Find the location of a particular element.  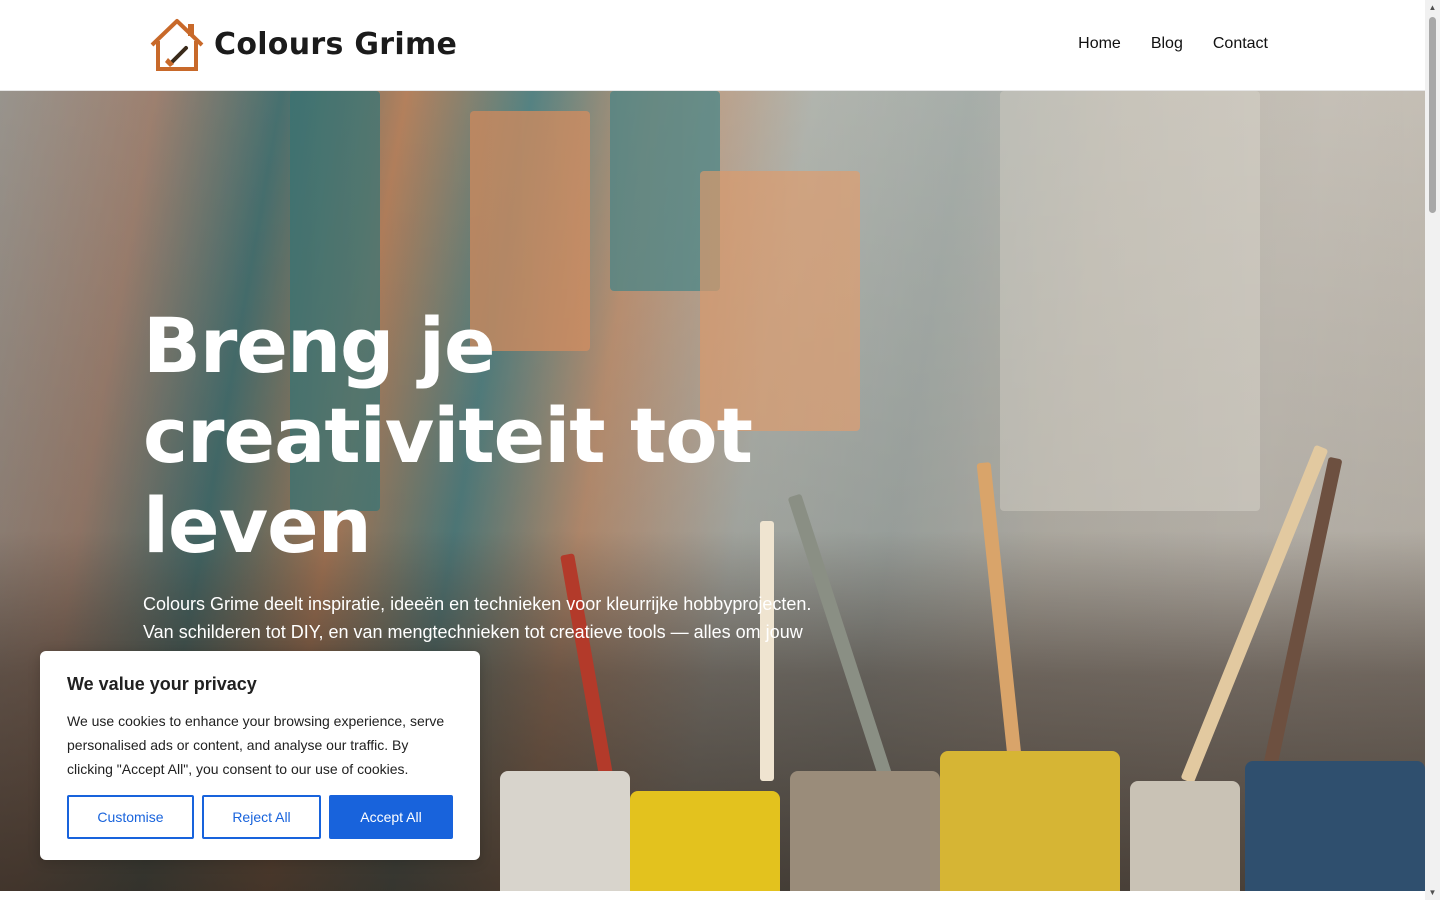

cookie-buttons: Customise Reject All Accept All is located at coordinates (260, 817).